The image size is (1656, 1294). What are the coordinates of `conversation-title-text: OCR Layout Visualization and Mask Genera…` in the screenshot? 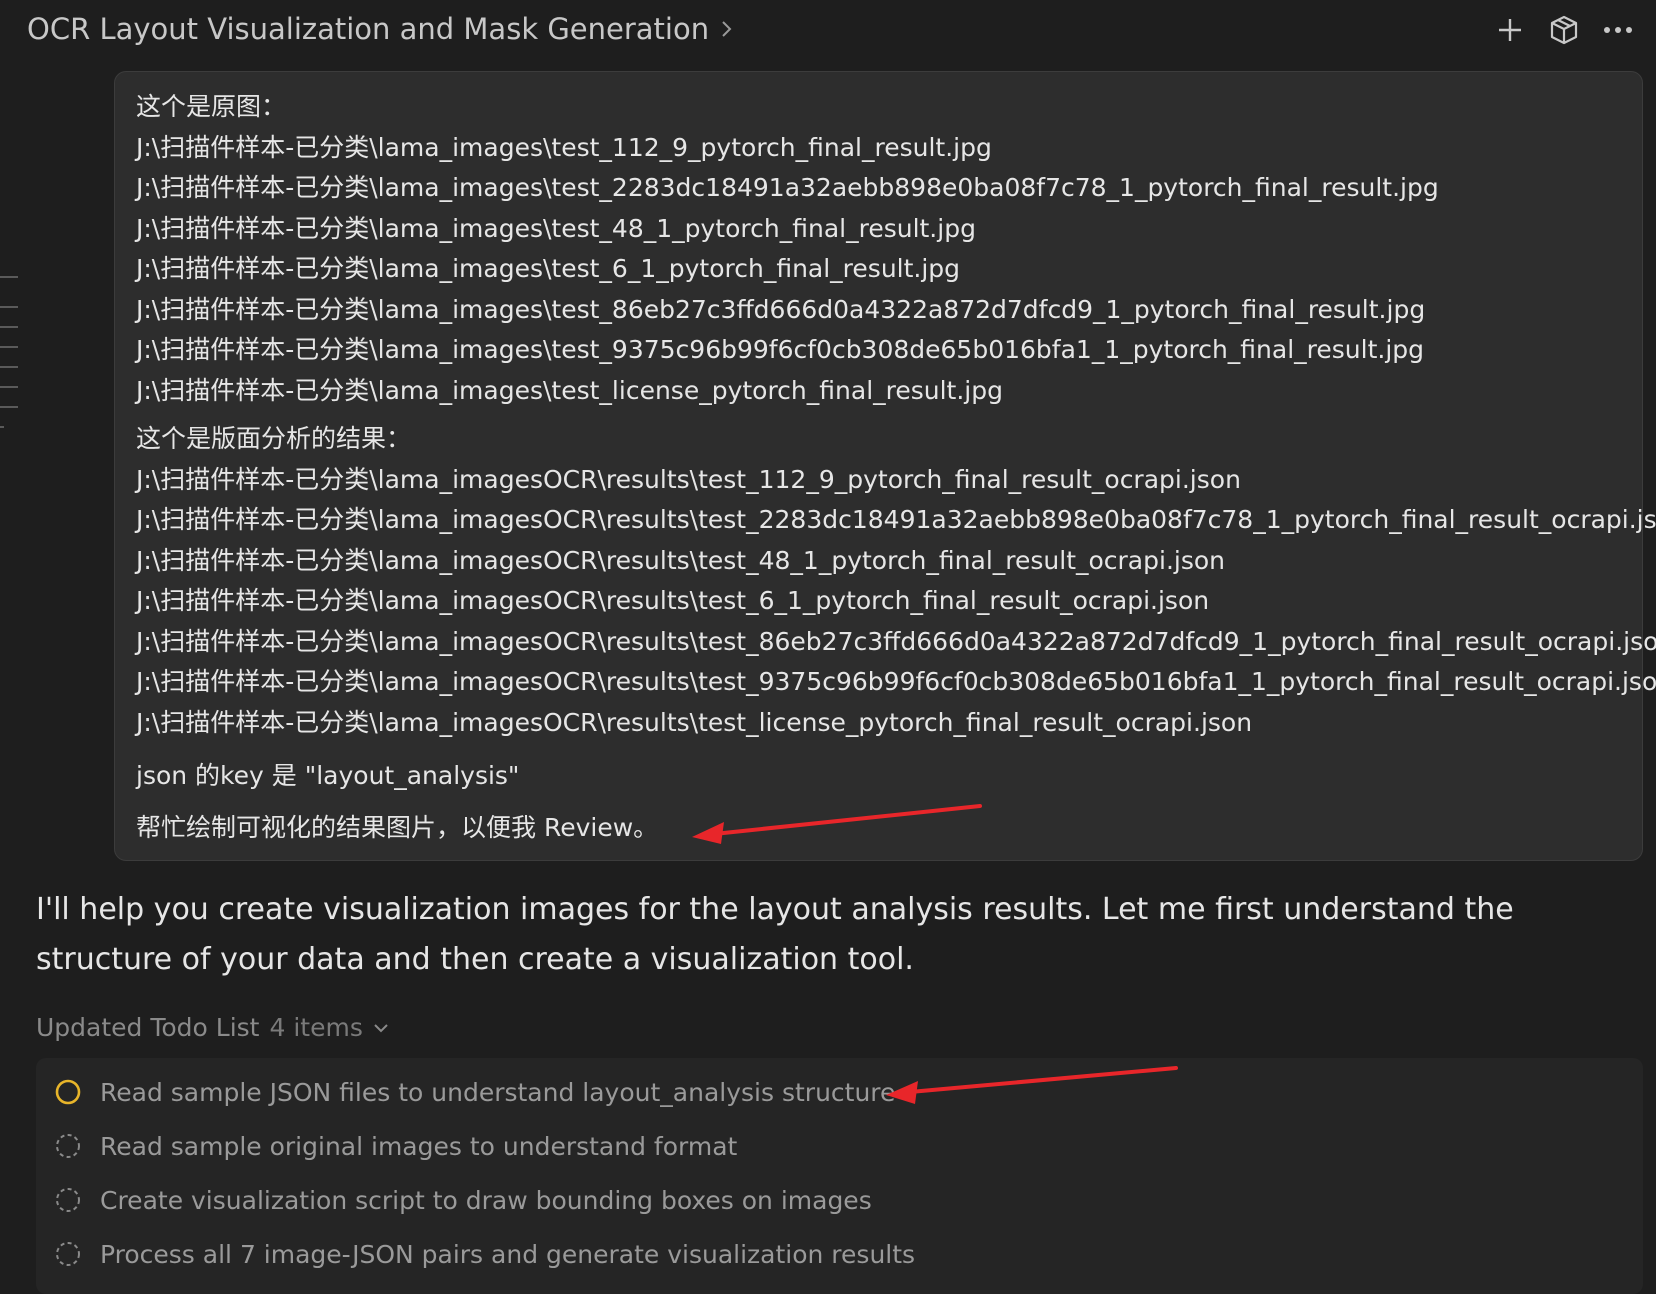 It's located at (368, 29).